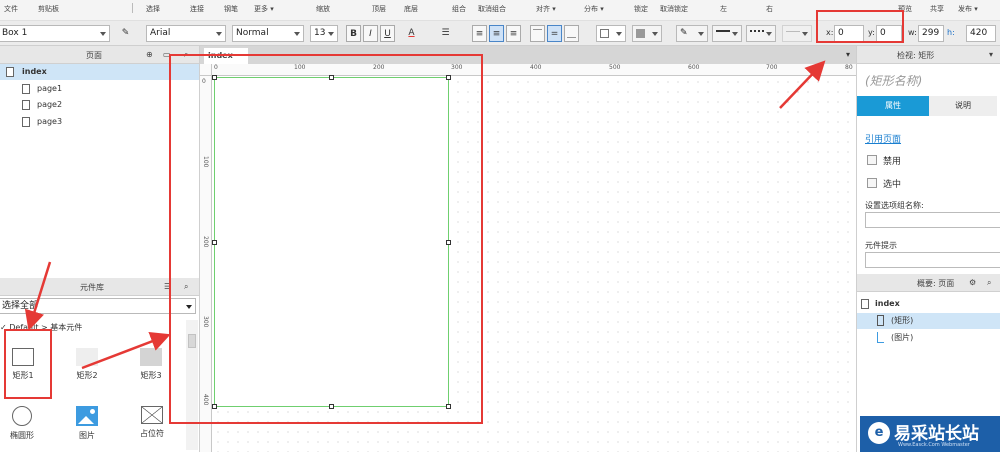 This screenshot has width=1000, height=452. What do you see at coordinates (936, 434) in the screenshot?
I see `watermark-text: 易采站长站` at bounding box center [936, 434].